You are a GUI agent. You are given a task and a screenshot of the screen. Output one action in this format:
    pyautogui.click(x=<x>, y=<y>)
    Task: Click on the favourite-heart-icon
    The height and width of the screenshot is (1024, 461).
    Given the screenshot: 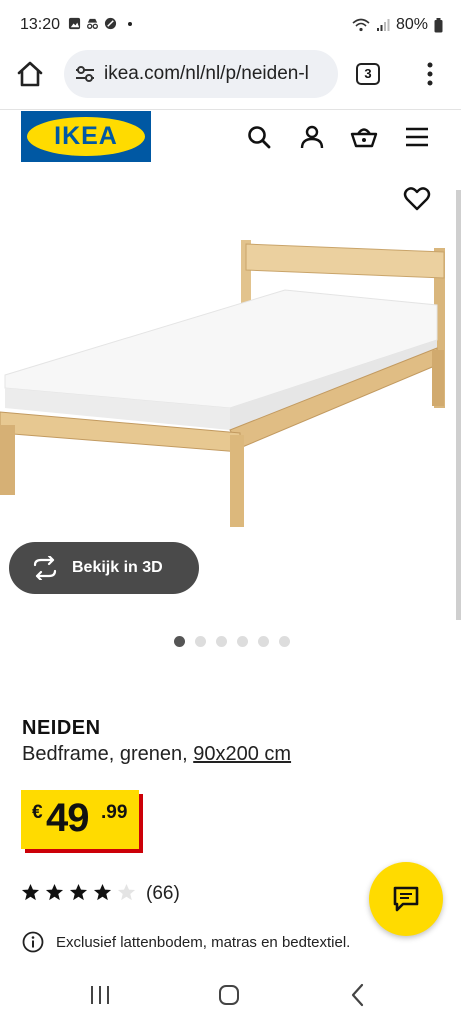 What is the action you would take?
    pyautogui.click(x=417, y=199)
    